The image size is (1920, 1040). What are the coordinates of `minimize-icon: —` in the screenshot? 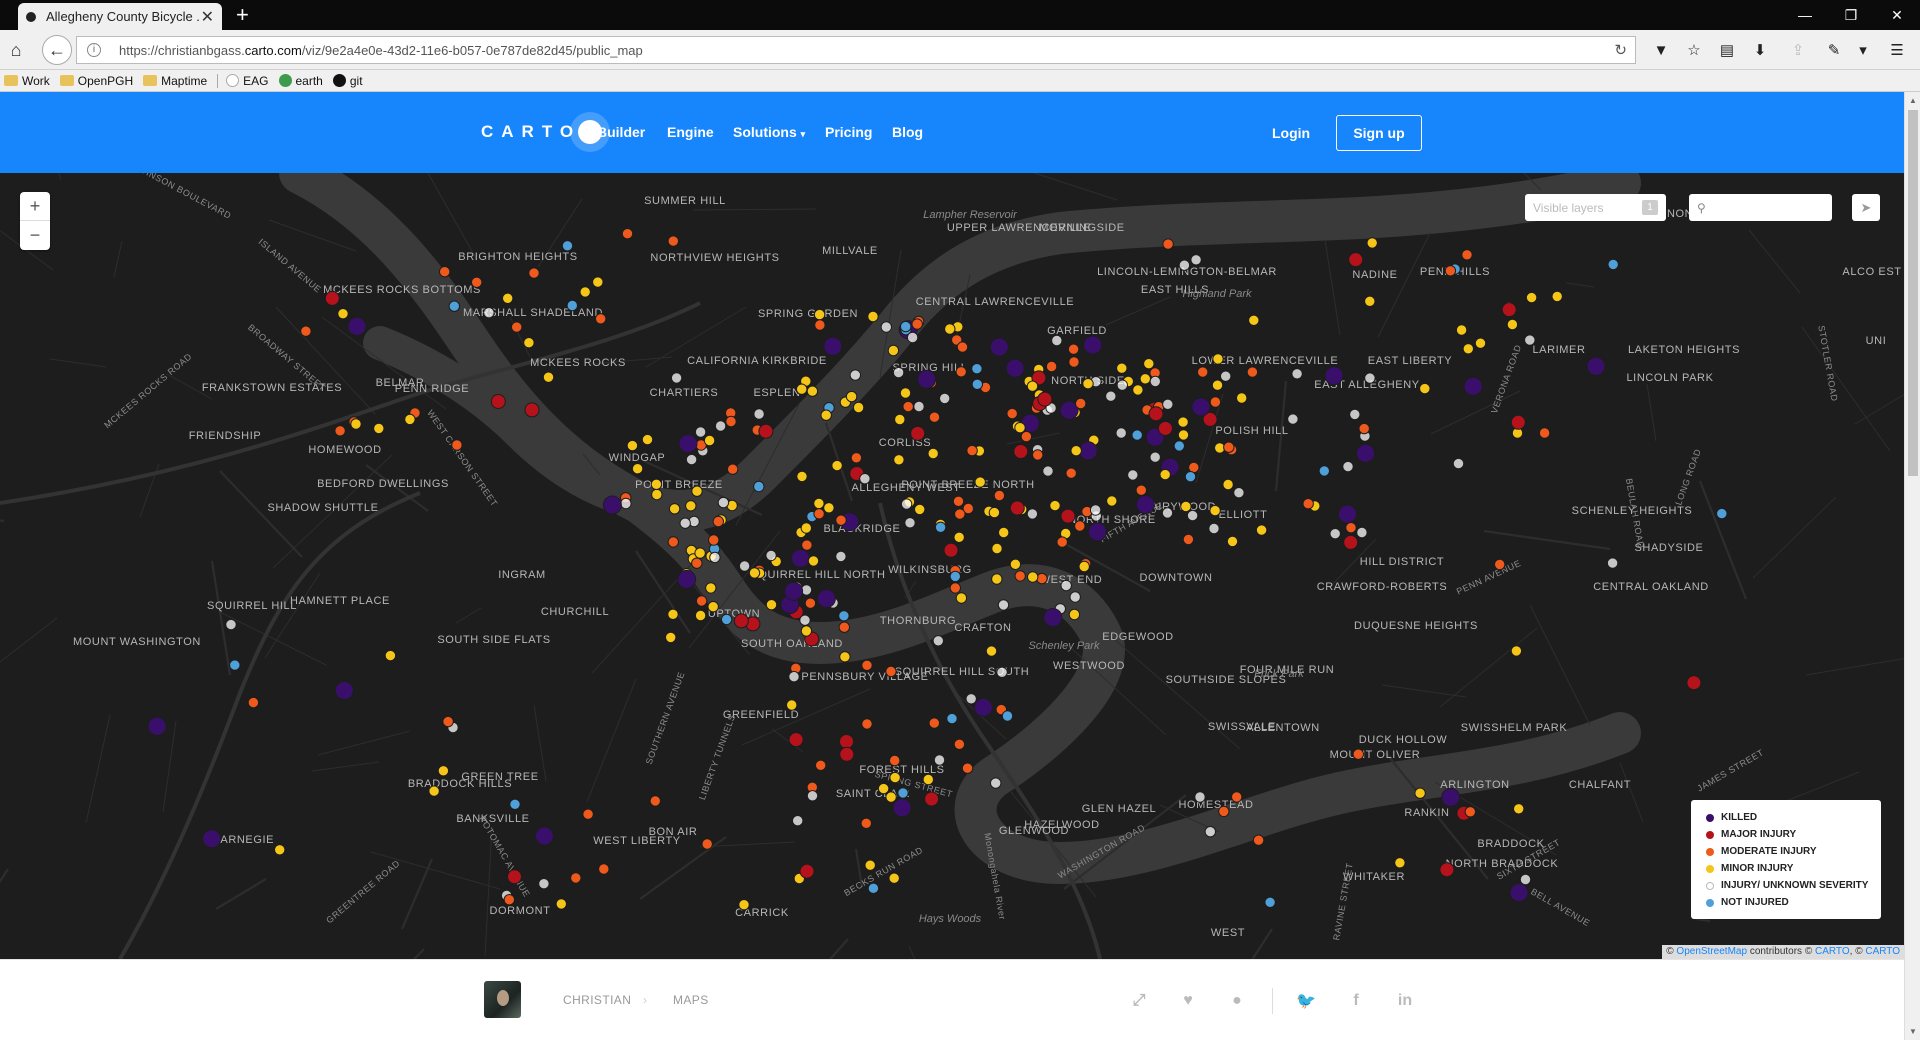 It's located at (1805, 15).